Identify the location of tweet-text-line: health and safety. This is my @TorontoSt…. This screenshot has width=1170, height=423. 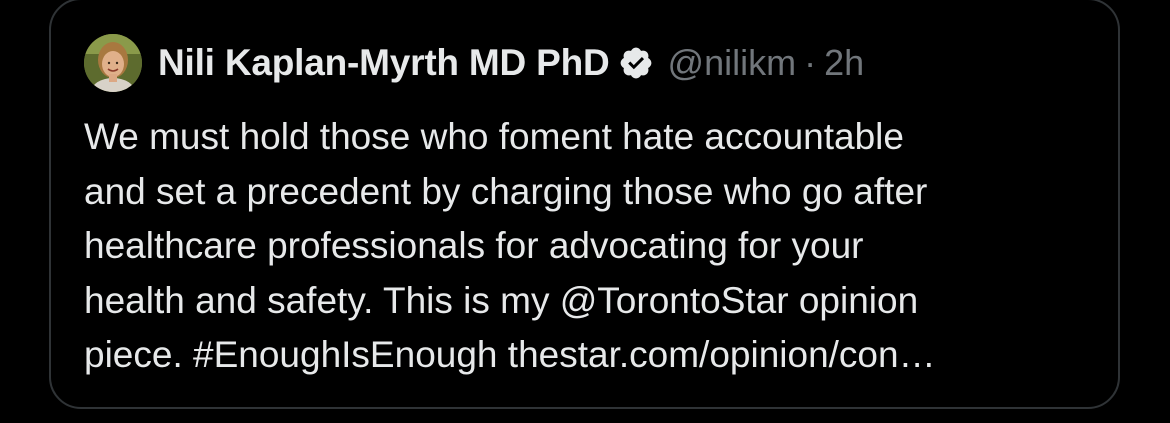
(501, 300).